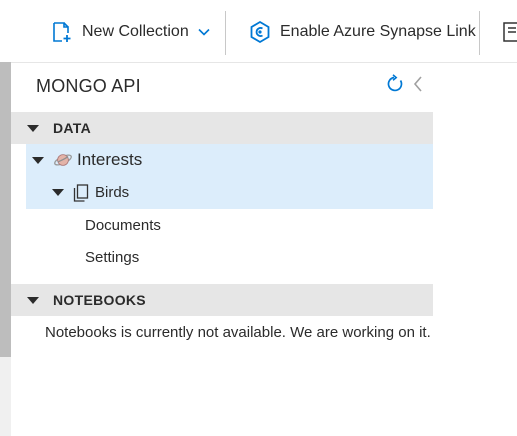 This screenshot has width=517, height=436. Describe the element at coordinates (88, 86) in the screenshot. I see `panel-title: MONGO API` at that location.